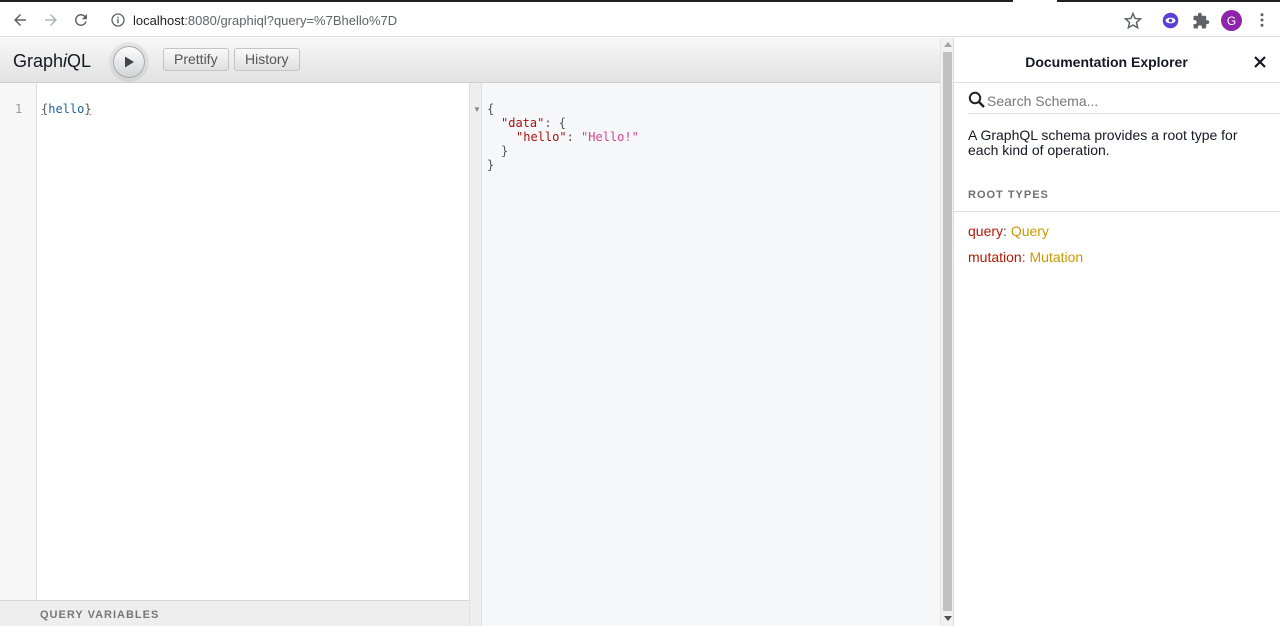  I want to click on type-link-mutation: Mutation, so click(1056, 257).